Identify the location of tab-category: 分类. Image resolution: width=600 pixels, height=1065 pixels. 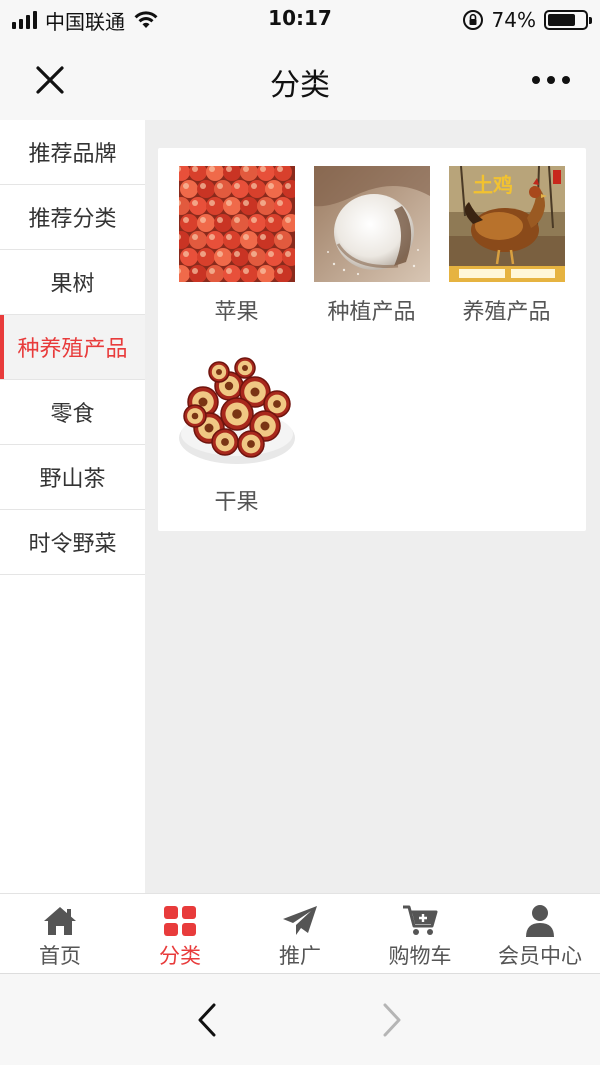
(180, 933).